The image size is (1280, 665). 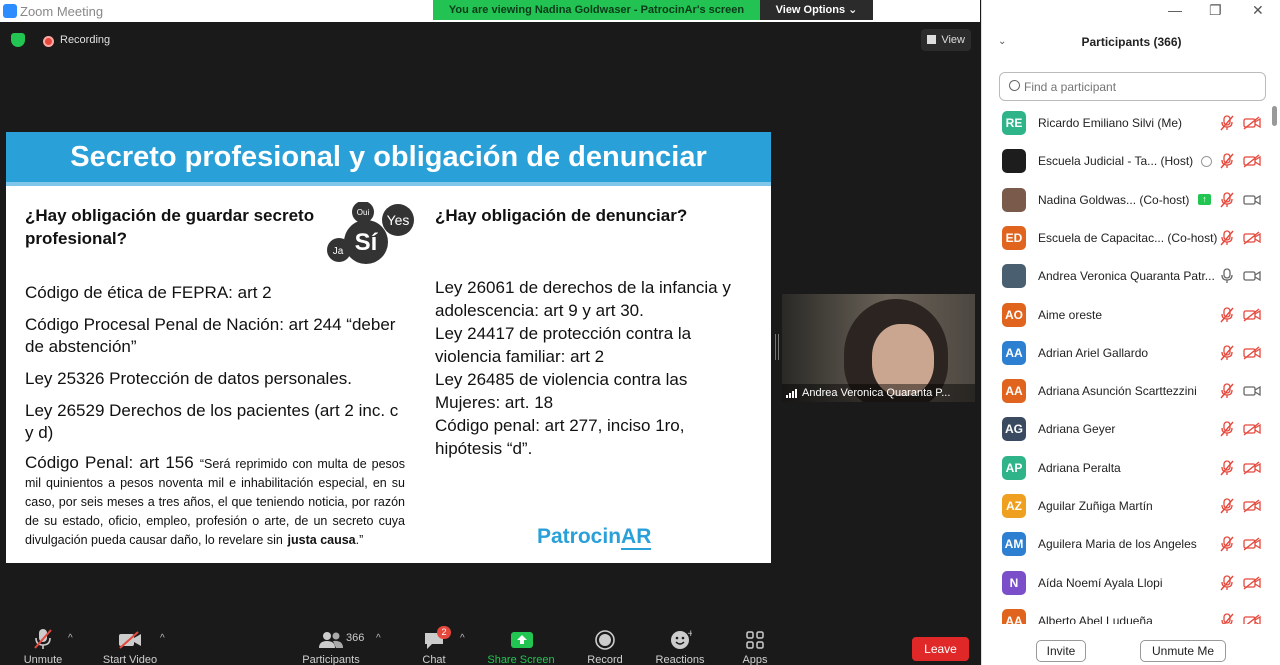 I want to click on participant-row: ED Escuela de Capacitac... (Co-host), so click(x=1127, y=238).